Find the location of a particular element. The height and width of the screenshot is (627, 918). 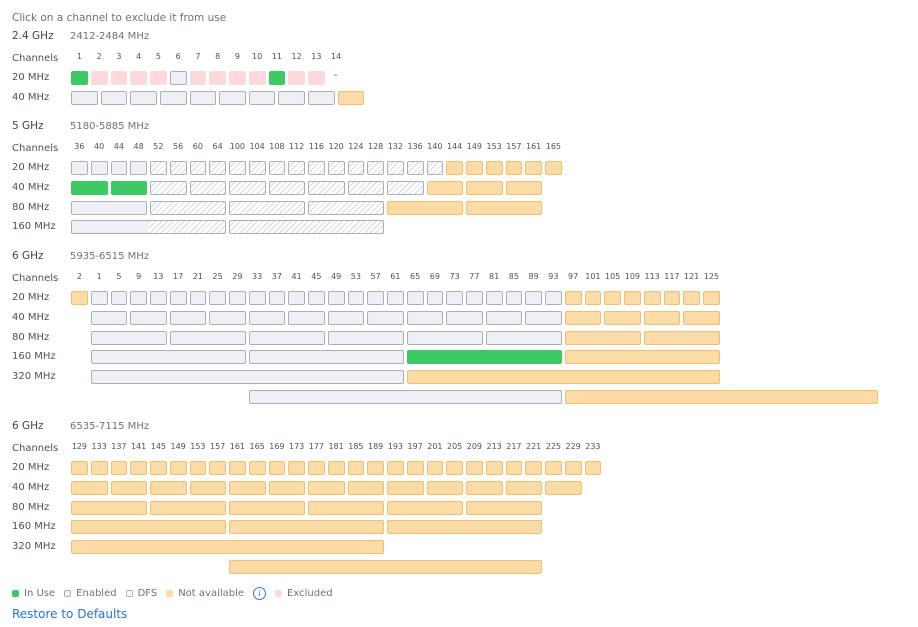

restore-defaults-link: Restore to Defaults is located at coordinates (69, 614).